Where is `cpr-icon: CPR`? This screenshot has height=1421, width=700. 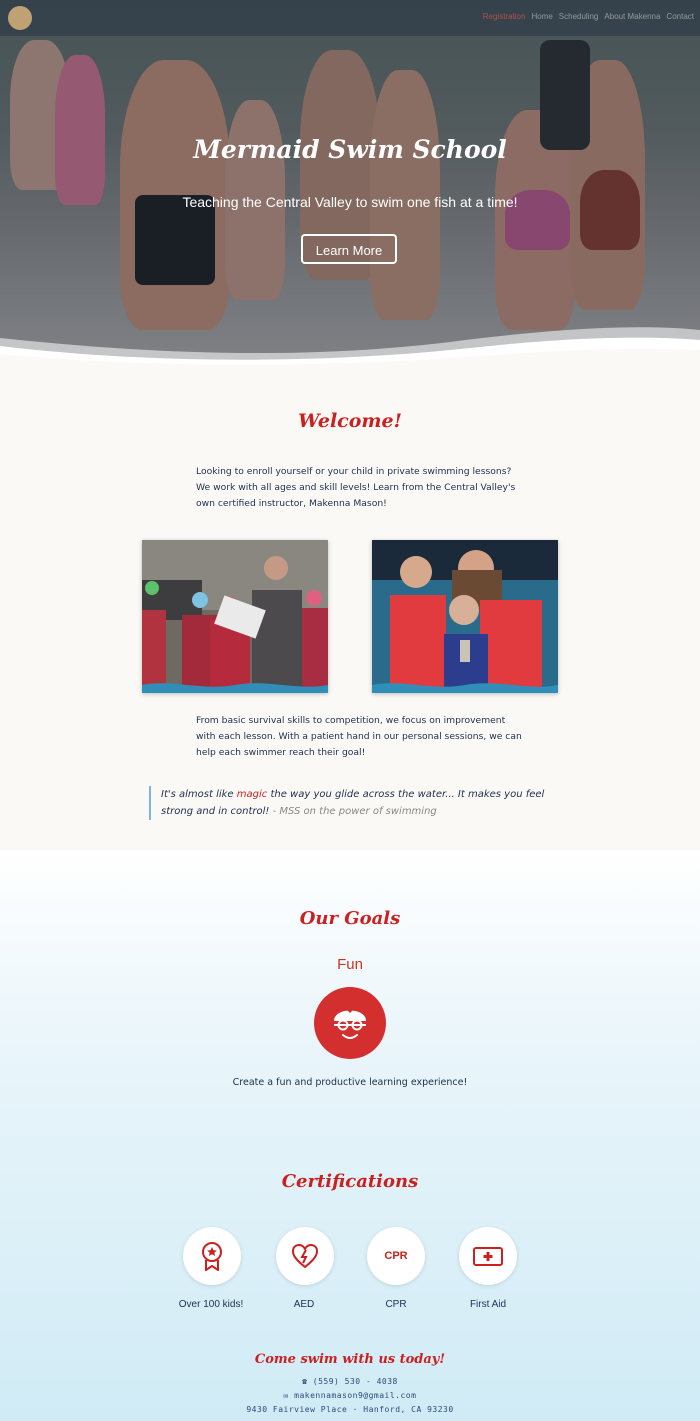 cpr-icon: CPR is located at coordinates (396, 1256).